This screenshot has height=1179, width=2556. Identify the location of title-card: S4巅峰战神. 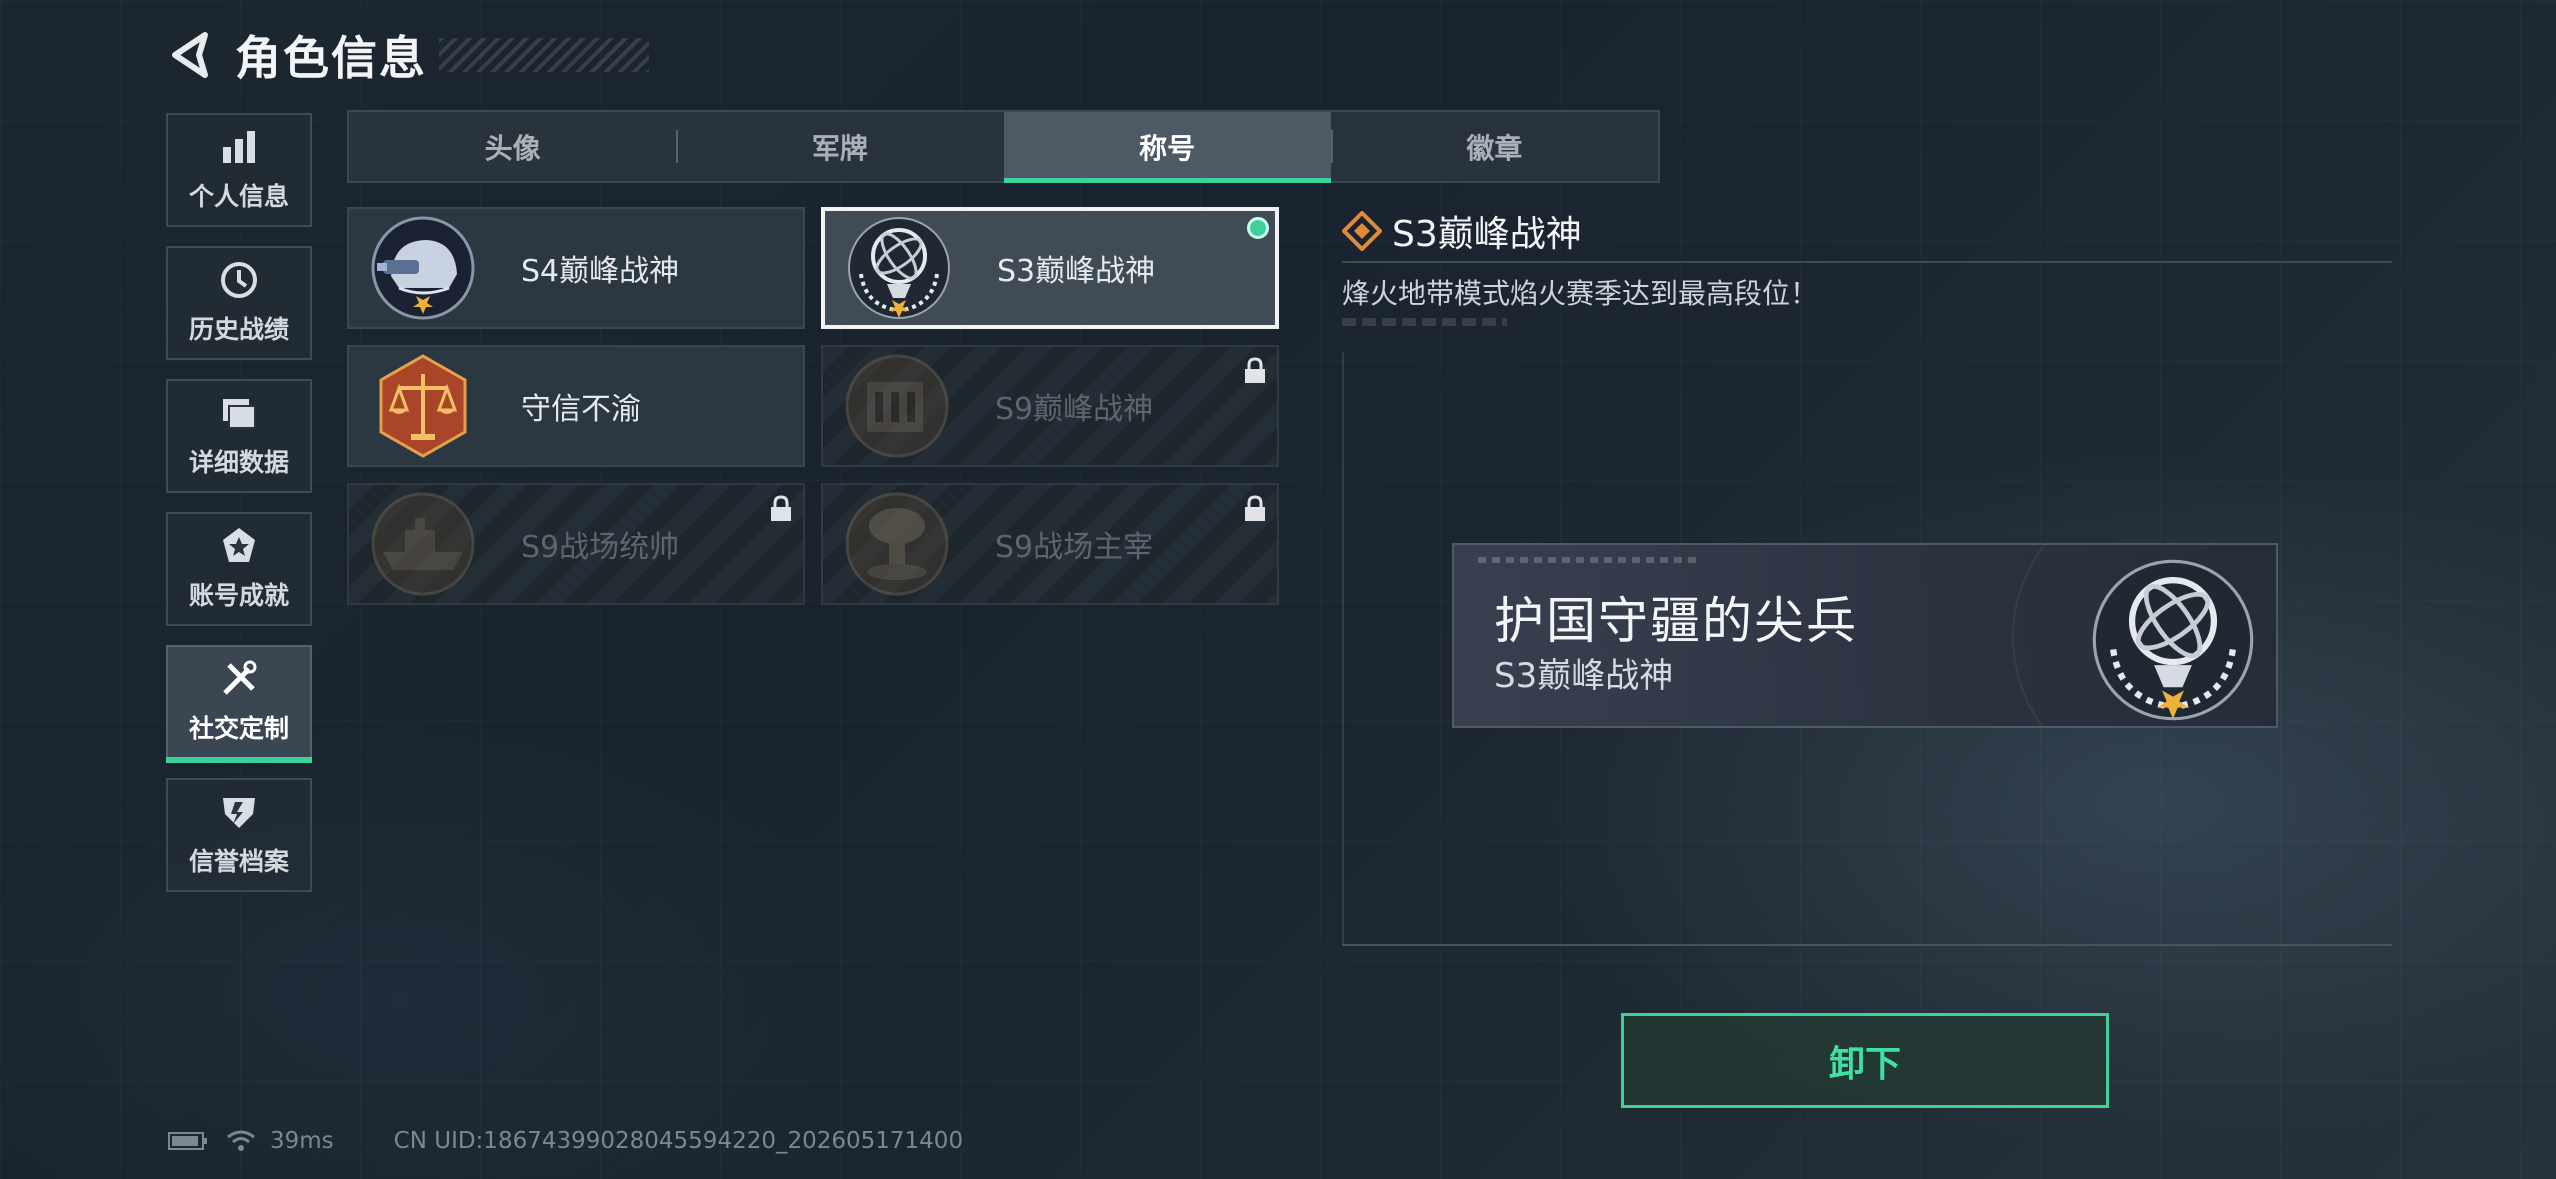
(576, 268).